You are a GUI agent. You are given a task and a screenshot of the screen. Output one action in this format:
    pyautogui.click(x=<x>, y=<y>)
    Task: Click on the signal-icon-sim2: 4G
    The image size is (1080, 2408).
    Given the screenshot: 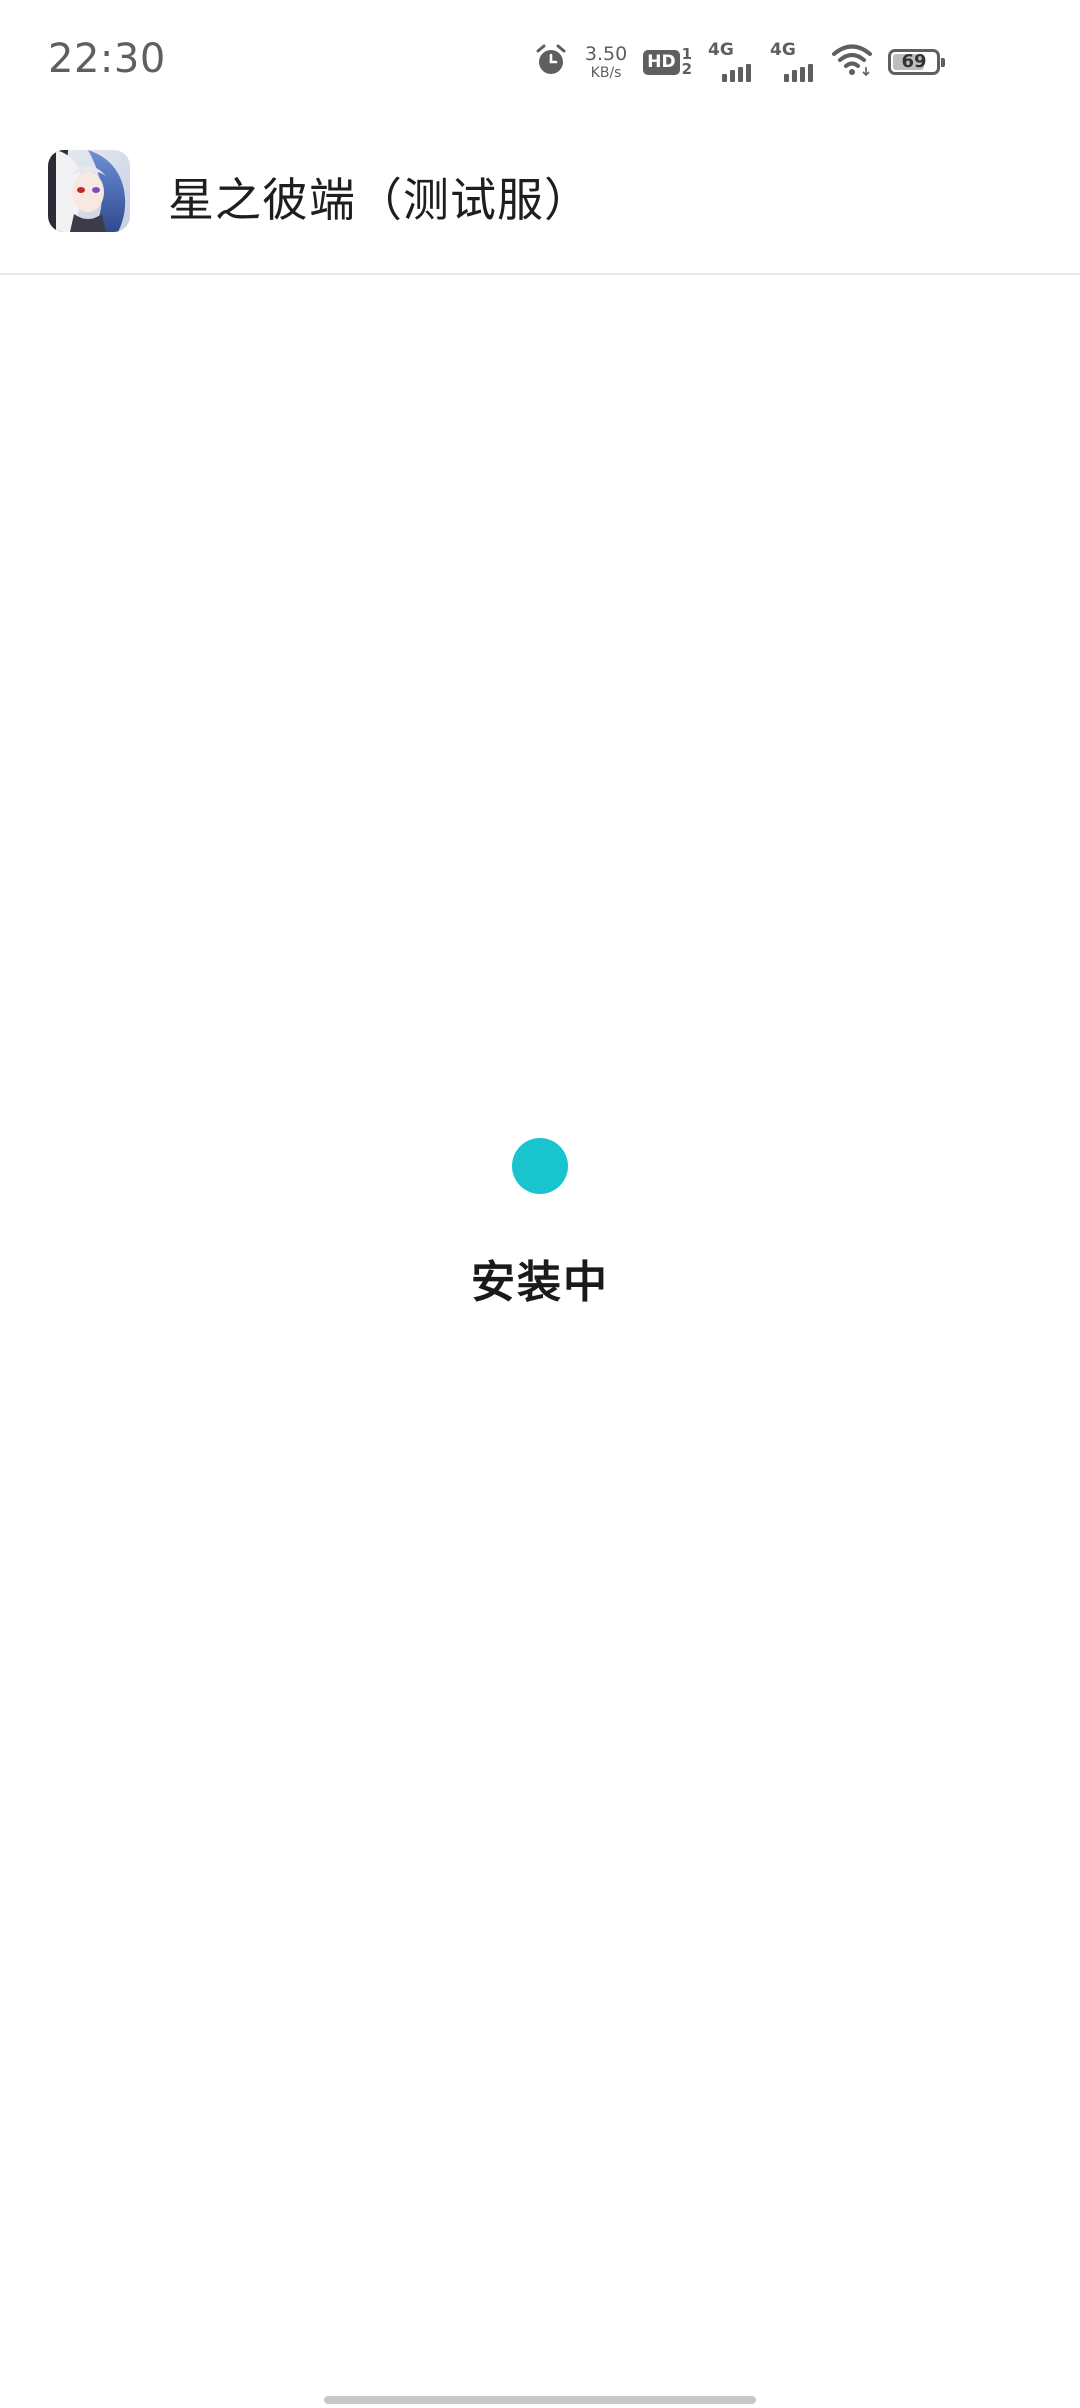 What is the action you would take?
    pyautogui.click(x=793, y=61)
    